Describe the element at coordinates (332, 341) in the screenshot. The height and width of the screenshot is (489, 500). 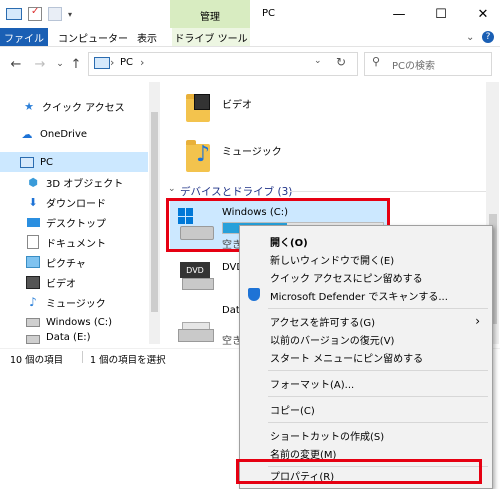
I see `menu-item-label: 以前のバージョンの復元(V)` at that location.